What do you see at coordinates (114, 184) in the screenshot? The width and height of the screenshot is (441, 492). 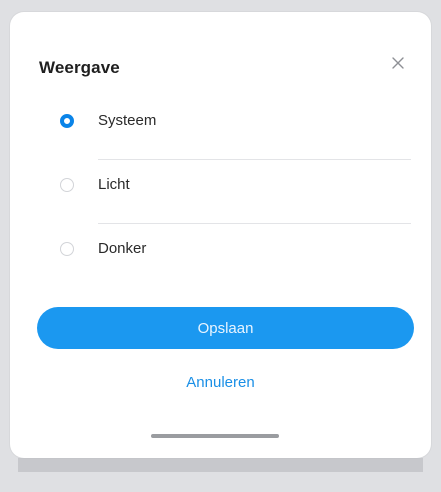 I see `option-label: Licht` at bounding box center [114, 184].